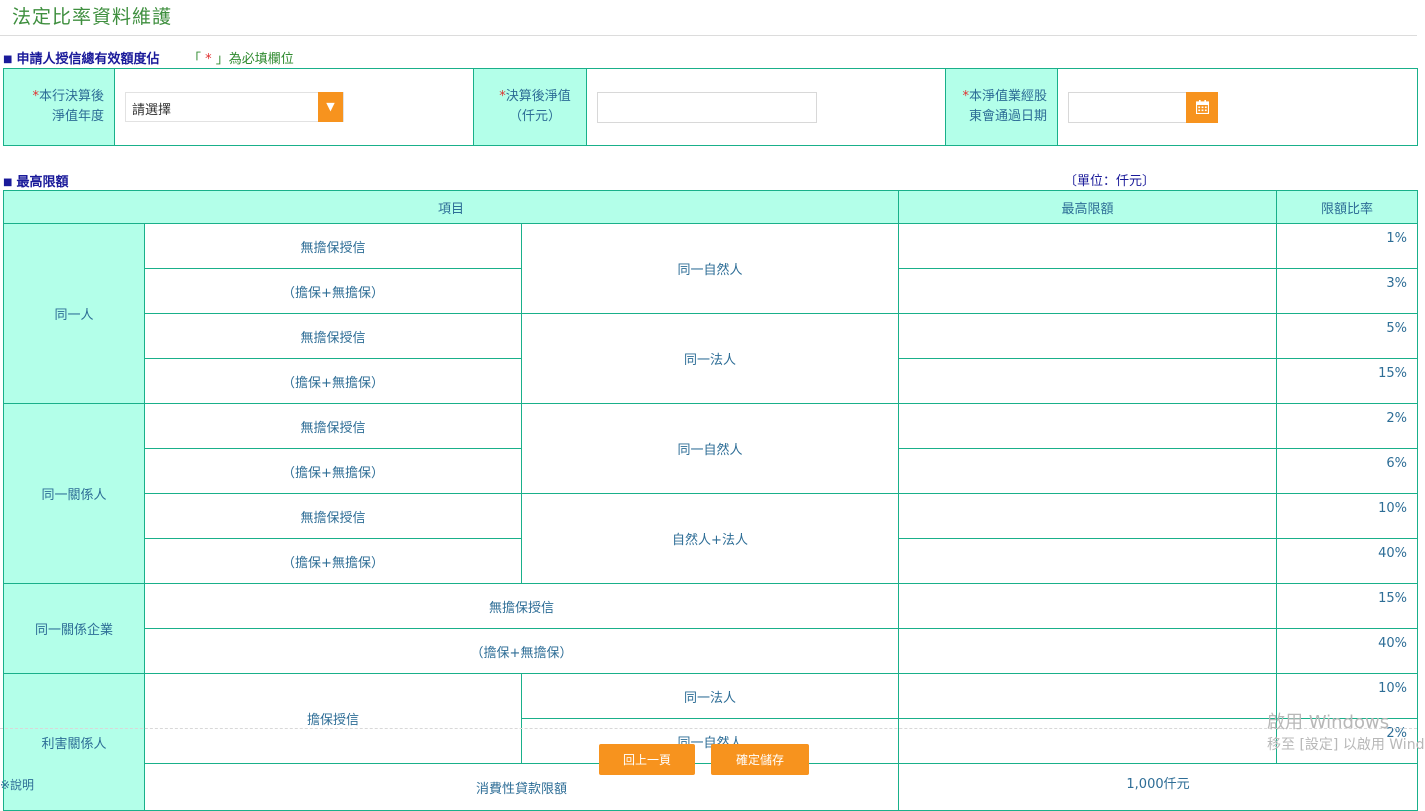 Image resolution: width=1425 pixels, height=811 pixels. What do you see at coordinates (42, 182) in the screenshot?
I see `section-max-limit-title: 最高限額` at bounding box center [42, 182].